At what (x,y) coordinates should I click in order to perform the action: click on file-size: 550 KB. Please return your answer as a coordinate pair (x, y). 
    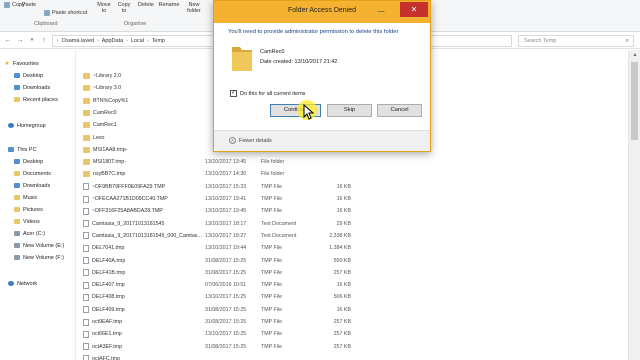
    Looking at the image, I should click on (342, 260).